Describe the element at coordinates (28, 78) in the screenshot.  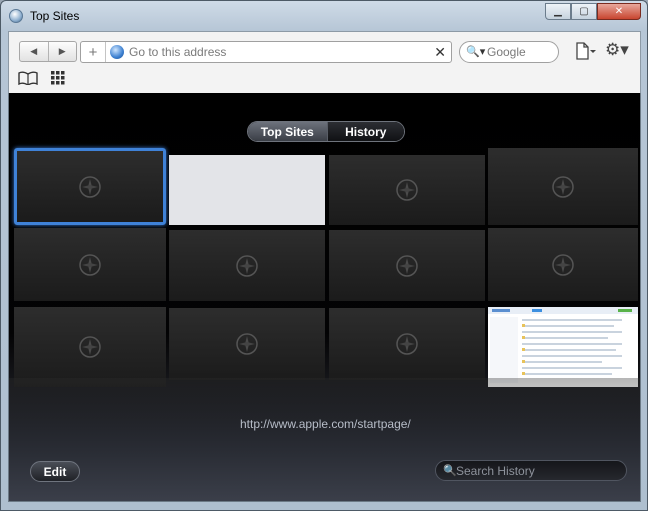
I see `bookmarks-book-icon` at that location.